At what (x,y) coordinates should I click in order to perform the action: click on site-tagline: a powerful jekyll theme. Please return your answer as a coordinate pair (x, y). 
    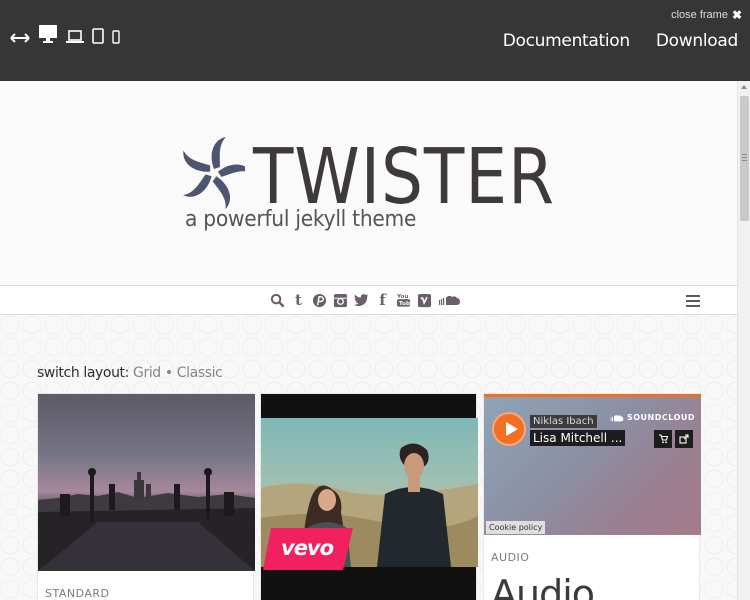
    Looking at the image, I should click on (301, 219).